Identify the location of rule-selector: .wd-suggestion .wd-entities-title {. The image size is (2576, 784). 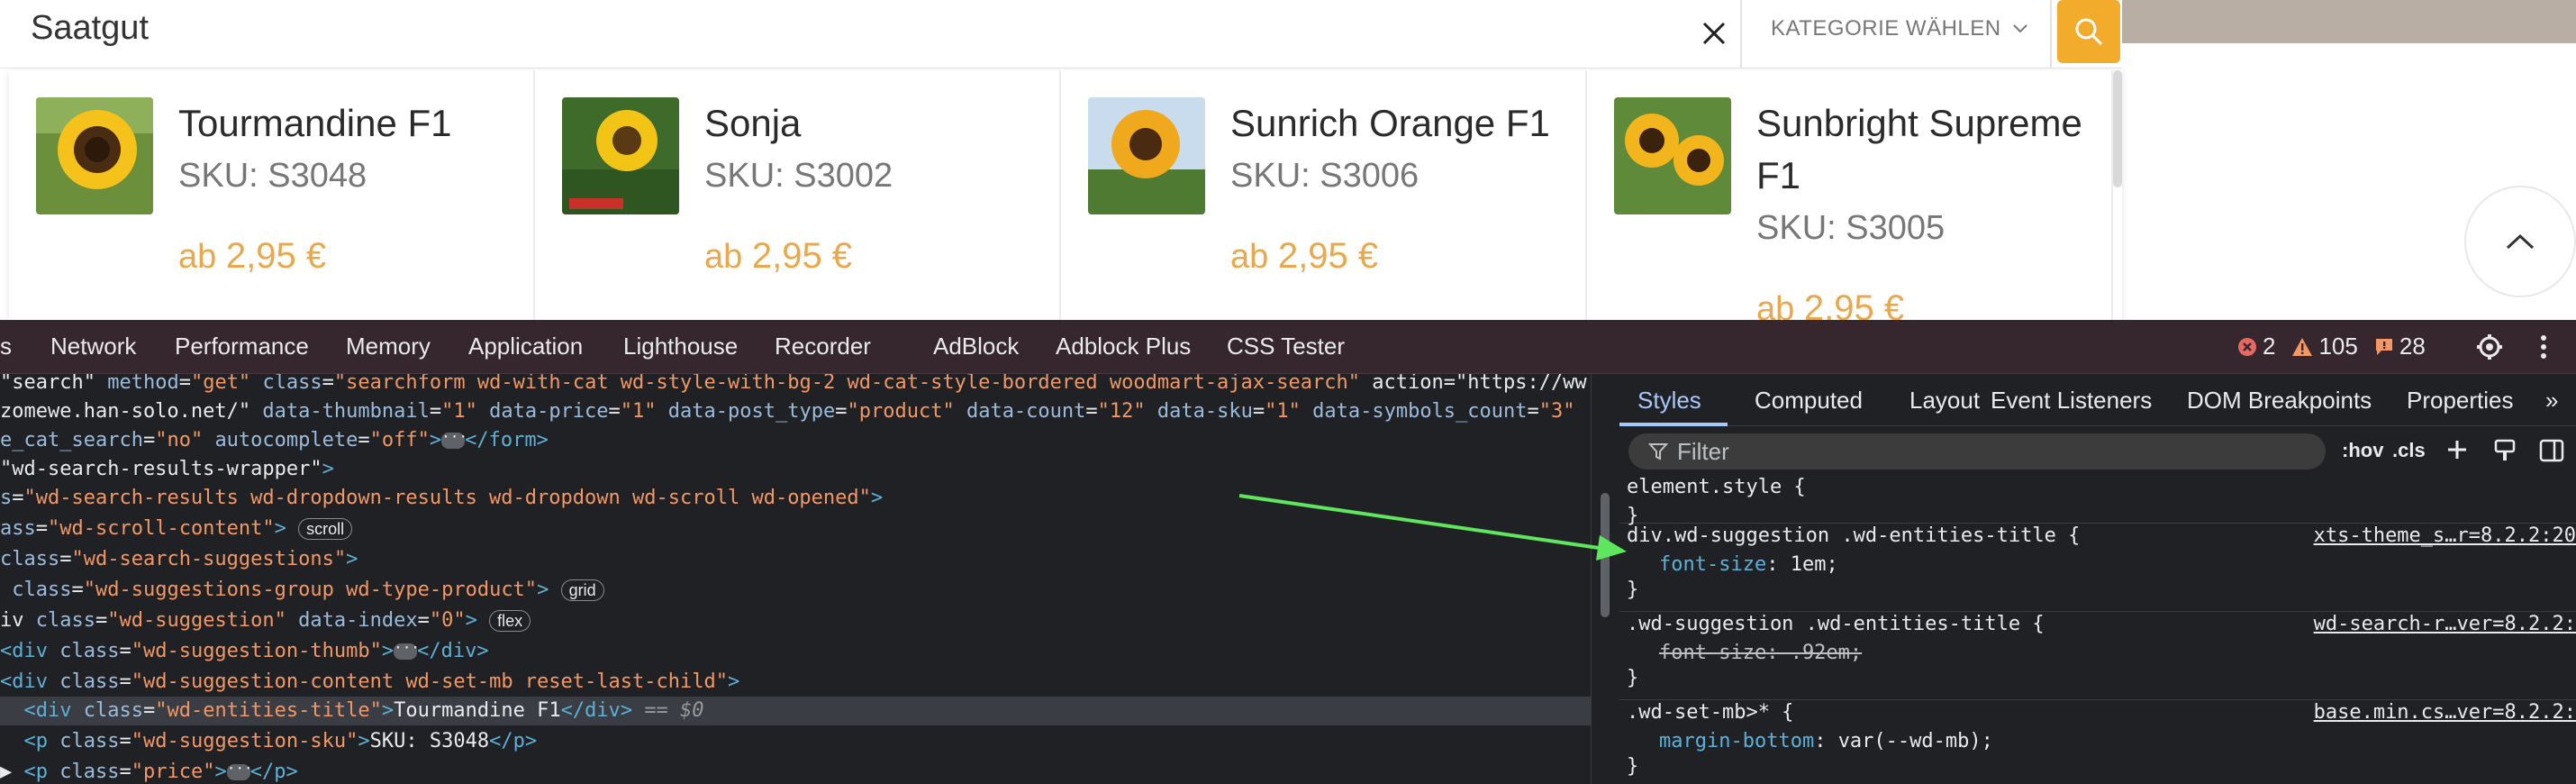
(1836, 624).